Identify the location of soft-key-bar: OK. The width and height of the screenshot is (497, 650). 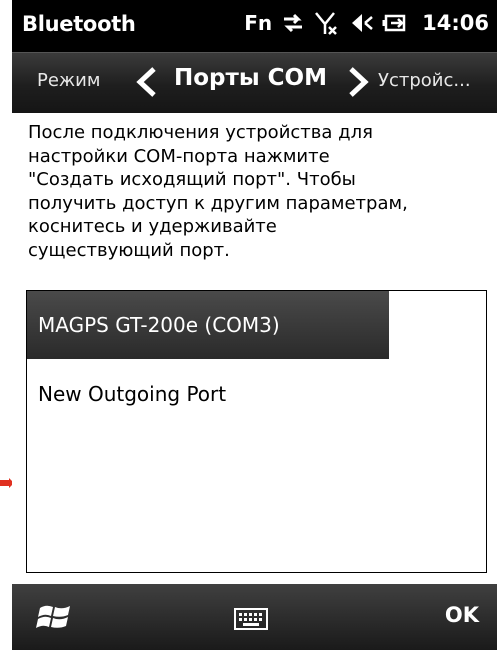
(254, 617).